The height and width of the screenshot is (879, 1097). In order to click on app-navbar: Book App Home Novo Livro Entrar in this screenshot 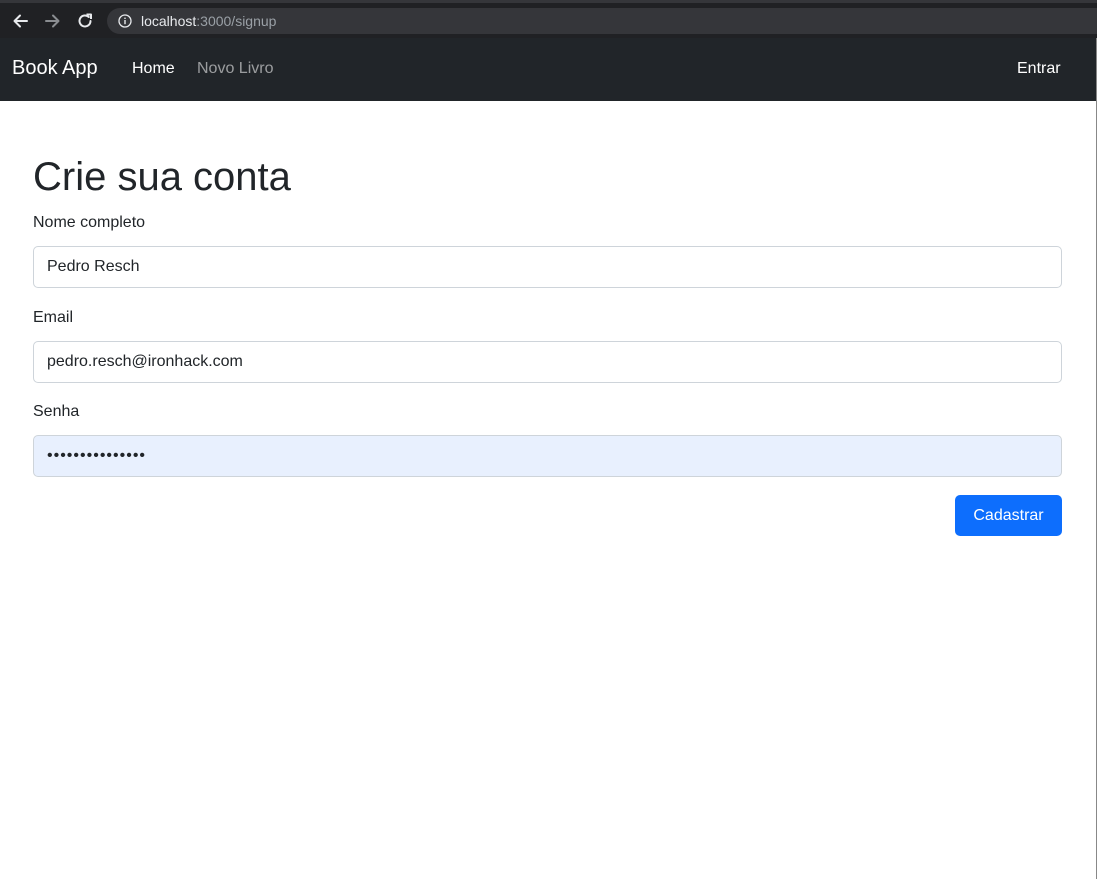, I will do `click(548, 69)`.